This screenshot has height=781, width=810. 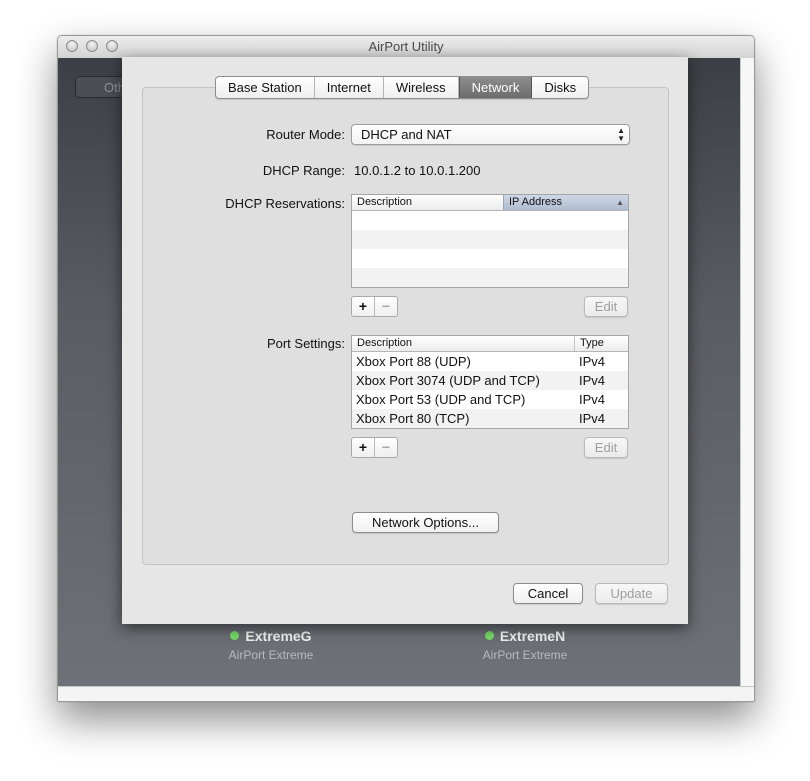 I want to click on reservation-add-remove: + −, so click(x=374, y=306).